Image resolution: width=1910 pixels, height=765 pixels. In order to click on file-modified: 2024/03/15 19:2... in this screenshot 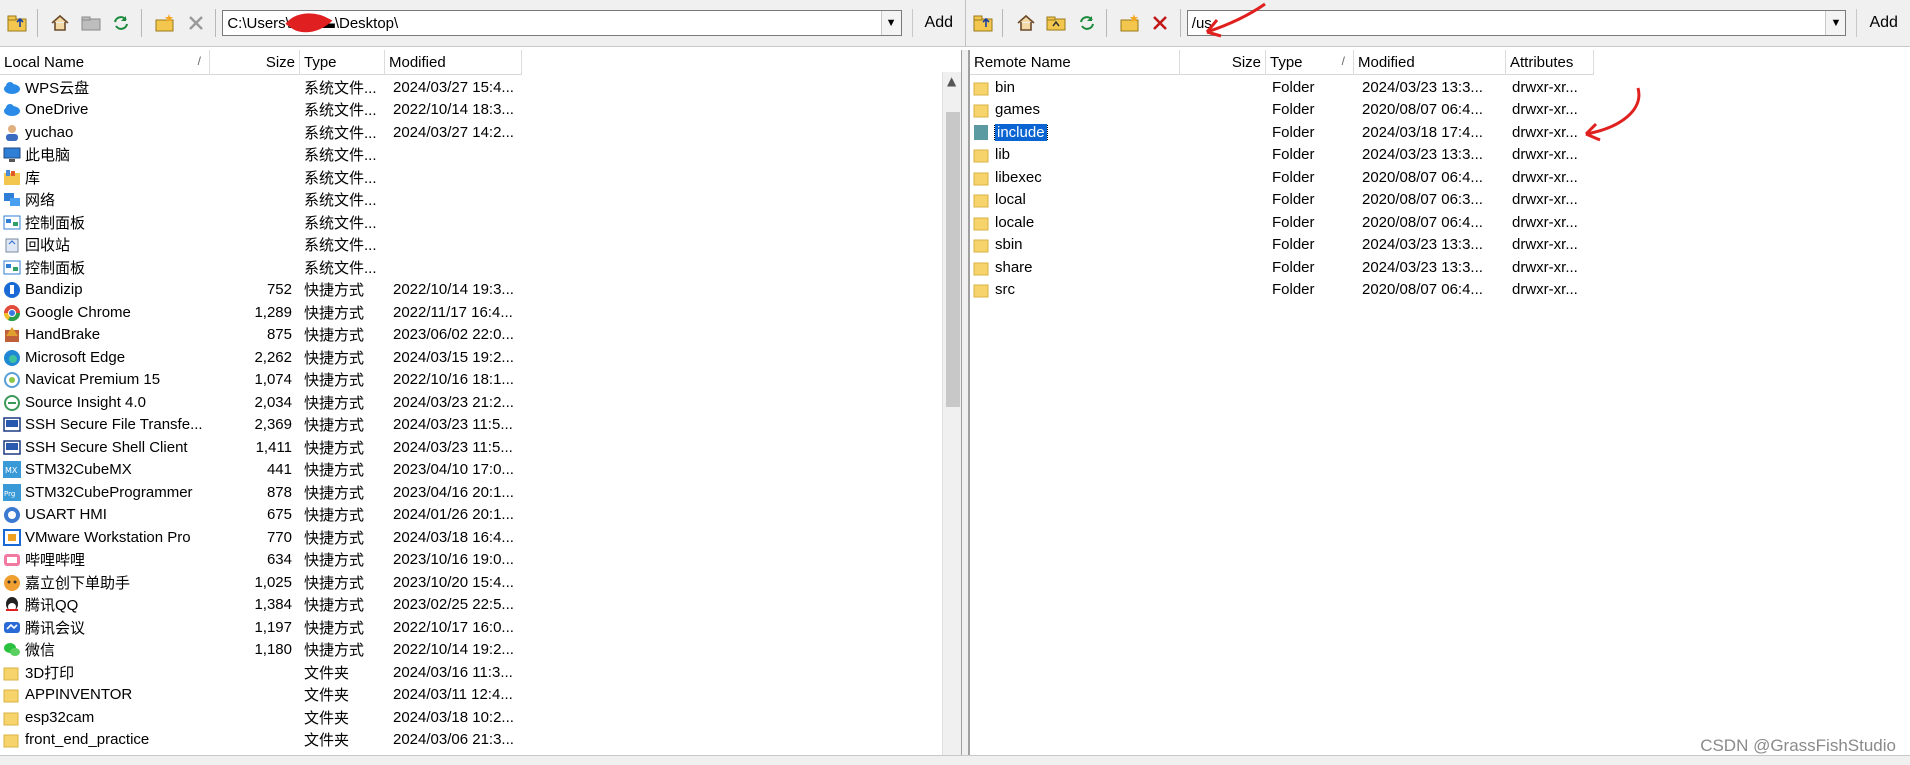, I will do `click(453, 357)`.